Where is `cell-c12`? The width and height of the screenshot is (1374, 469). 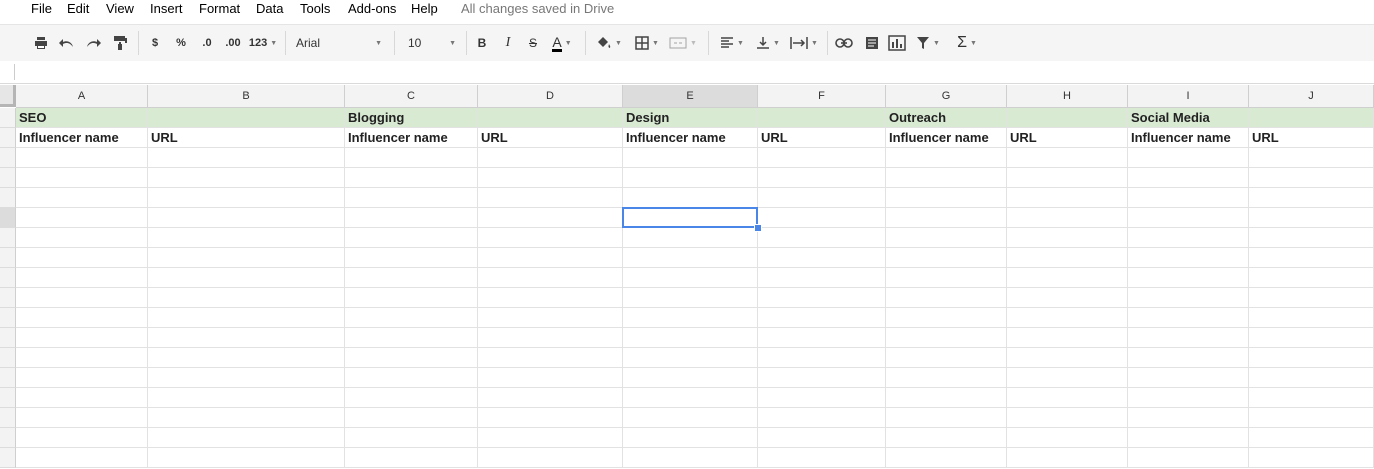 cell-c12 is located at coordinates (411, 338).